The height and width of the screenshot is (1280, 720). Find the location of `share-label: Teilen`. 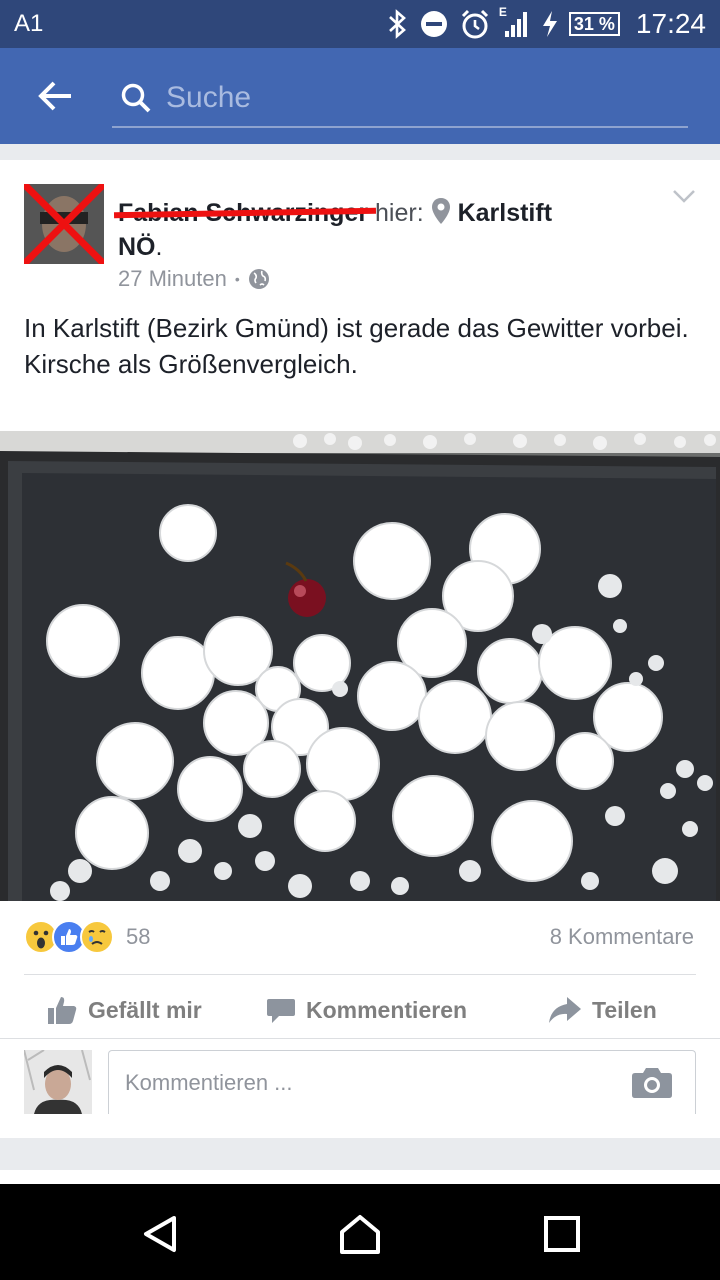

share-label: Teilen is located at coordinates (624, 1009).